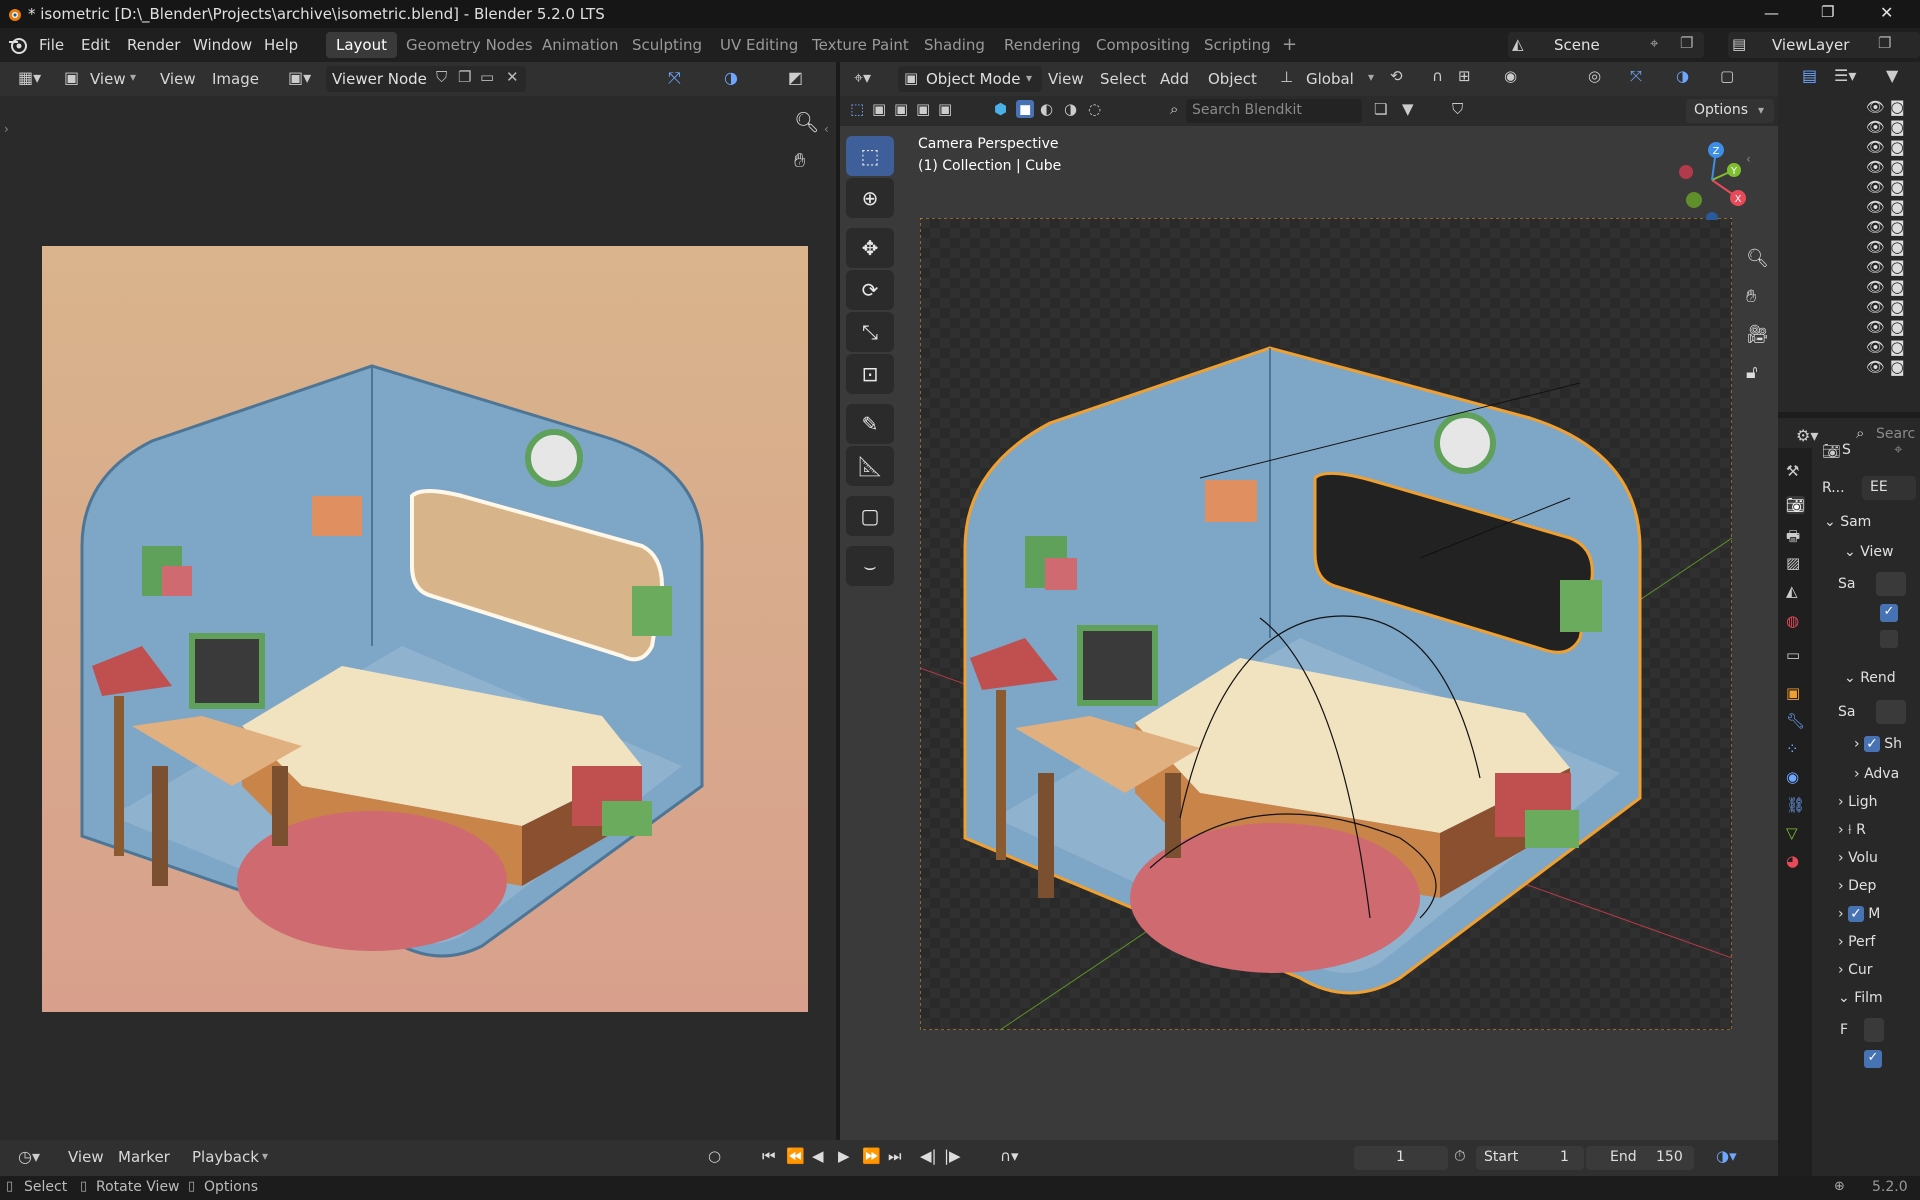 The width and height of the screenshot is (1920, 1200). I want to click on section-viewport: ⌄ View, so click(1868, 552).